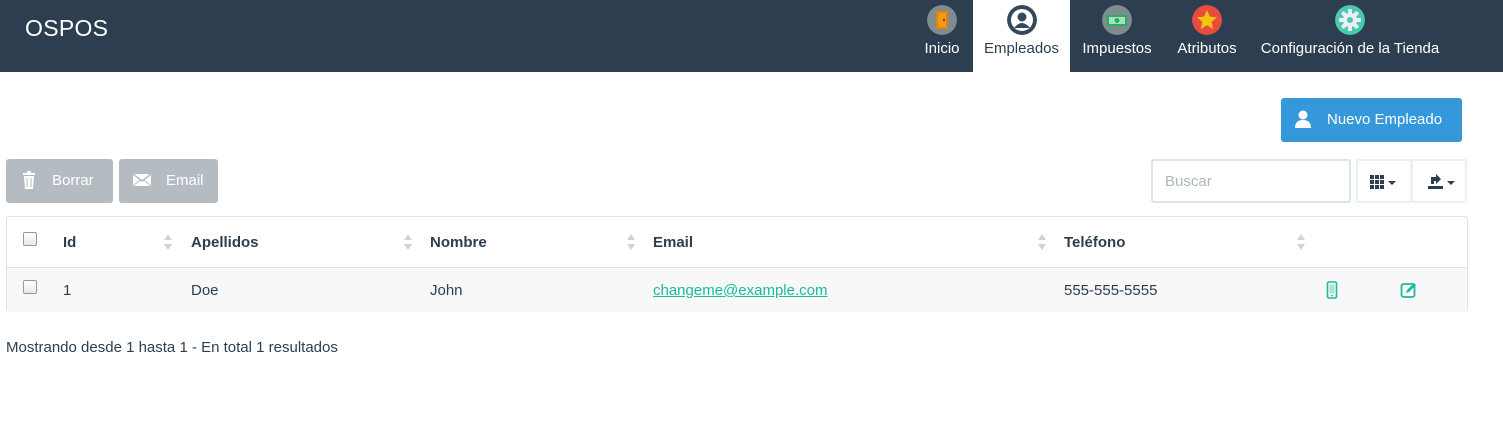 This screenshot has height=428, width=1503. I want to click on columns-toggle-button, so click(1384, 181).